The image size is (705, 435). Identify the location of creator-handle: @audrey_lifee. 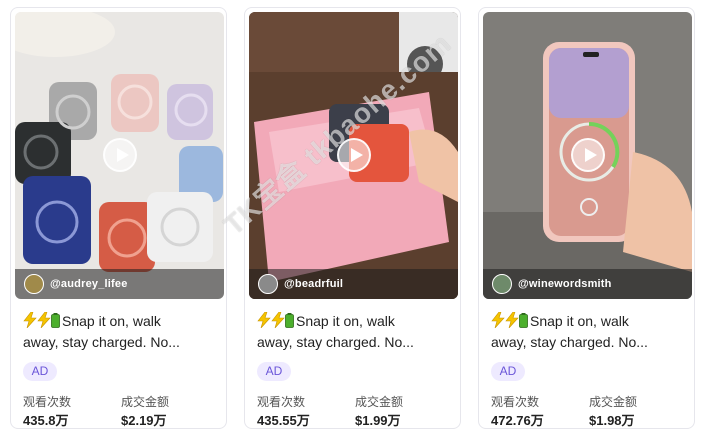
(89, 284).